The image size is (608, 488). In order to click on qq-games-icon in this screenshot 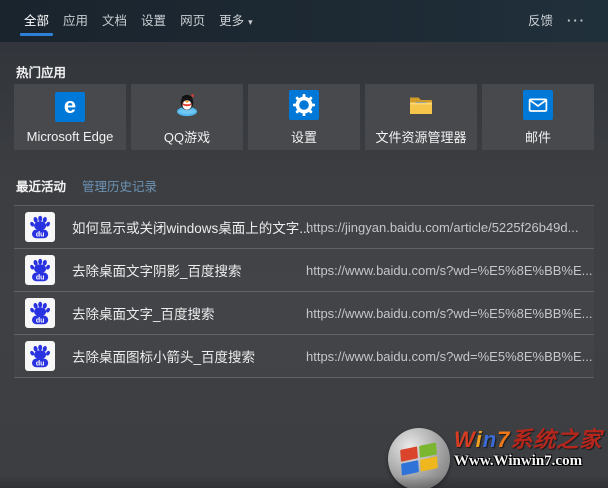, I will do `click(187, 105)`.